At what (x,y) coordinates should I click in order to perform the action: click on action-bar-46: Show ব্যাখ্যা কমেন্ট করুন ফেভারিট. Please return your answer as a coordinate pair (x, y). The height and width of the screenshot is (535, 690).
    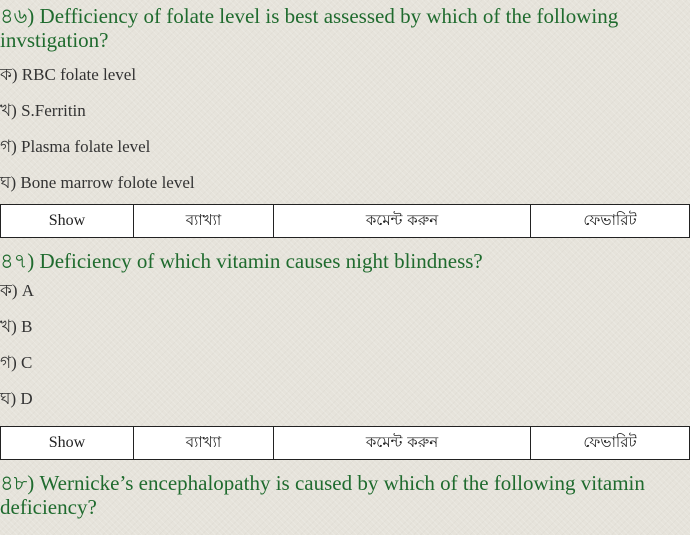
    Looking at the image, I should click on (345, 221).